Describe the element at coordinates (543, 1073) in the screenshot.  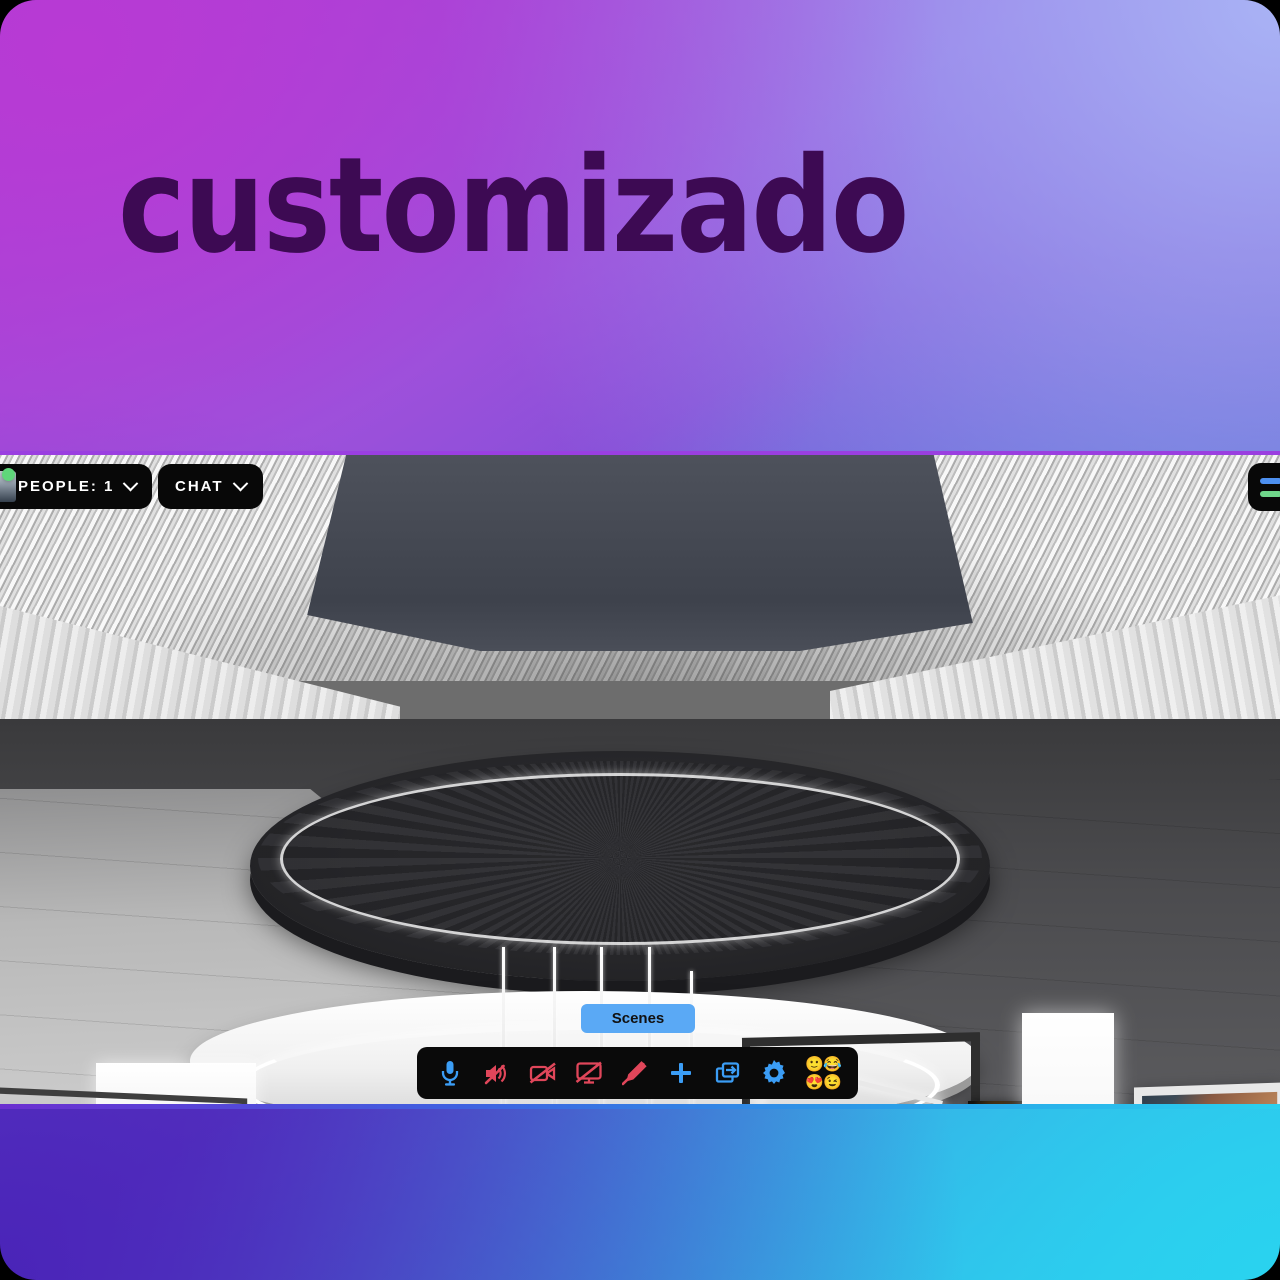
I see `camera-off-icon` at that location.